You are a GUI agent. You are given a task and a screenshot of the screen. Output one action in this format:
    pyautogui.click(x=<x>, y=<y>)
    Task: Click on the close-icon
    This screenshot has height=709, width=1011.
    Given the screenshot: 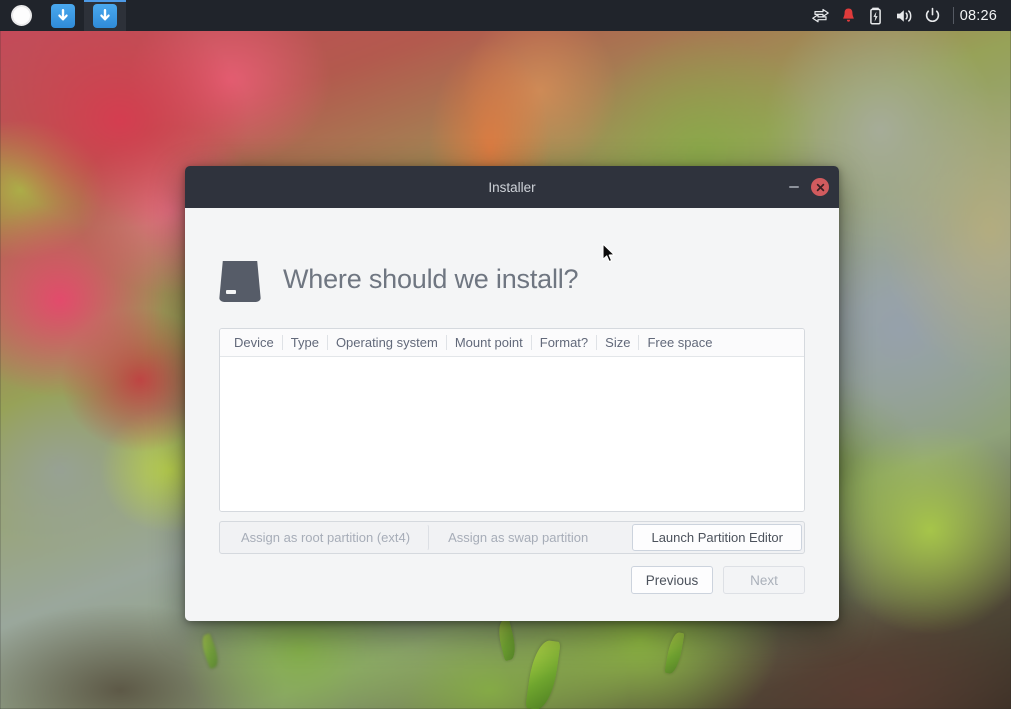 What is the action you would take?
    pyautogui.click(x=820, y=187)
    